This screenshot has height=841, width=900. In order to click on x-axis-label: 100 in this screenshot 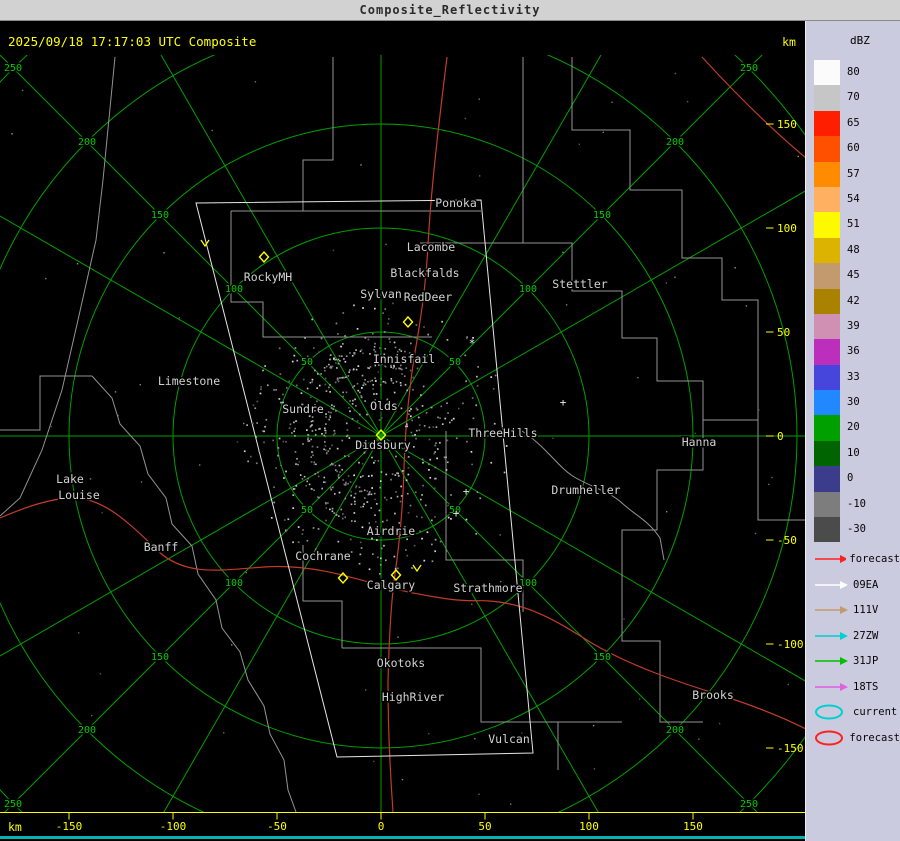, I will do `click(589, 826)`.